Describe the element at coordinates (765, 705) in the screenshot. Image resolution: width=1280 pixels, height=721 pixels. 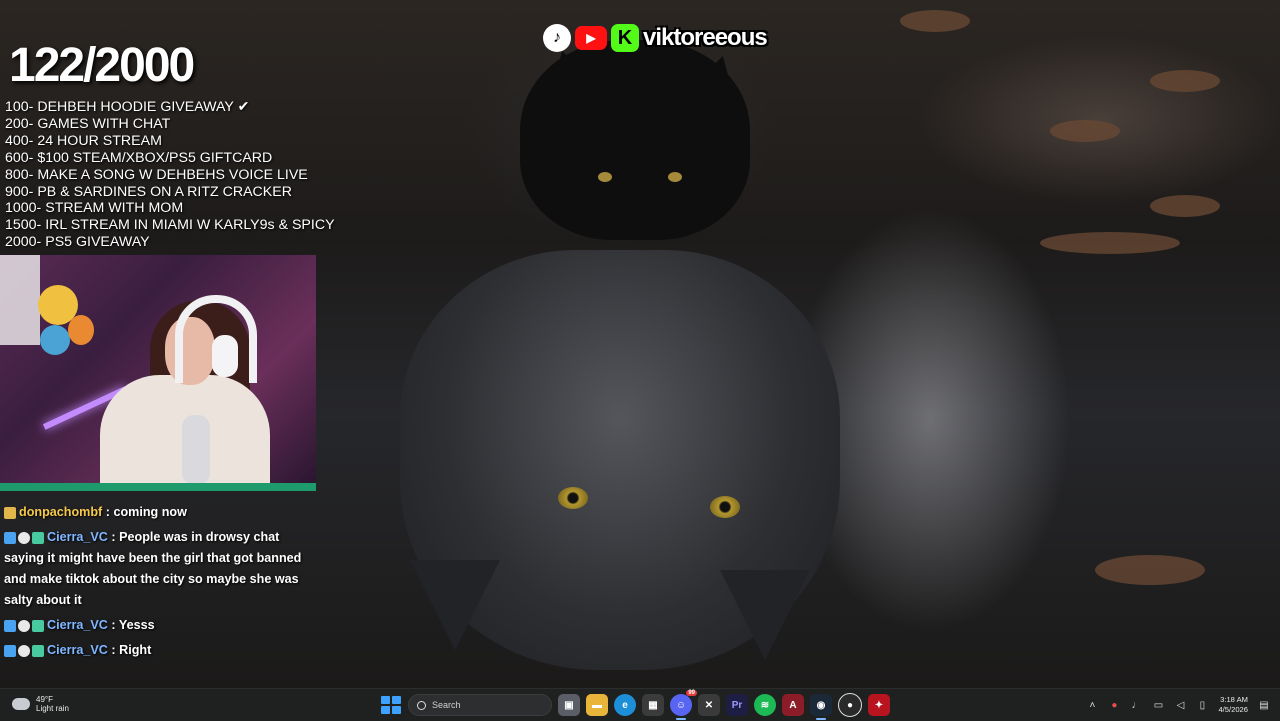
I see `spotify-icon: ≋` at that location.